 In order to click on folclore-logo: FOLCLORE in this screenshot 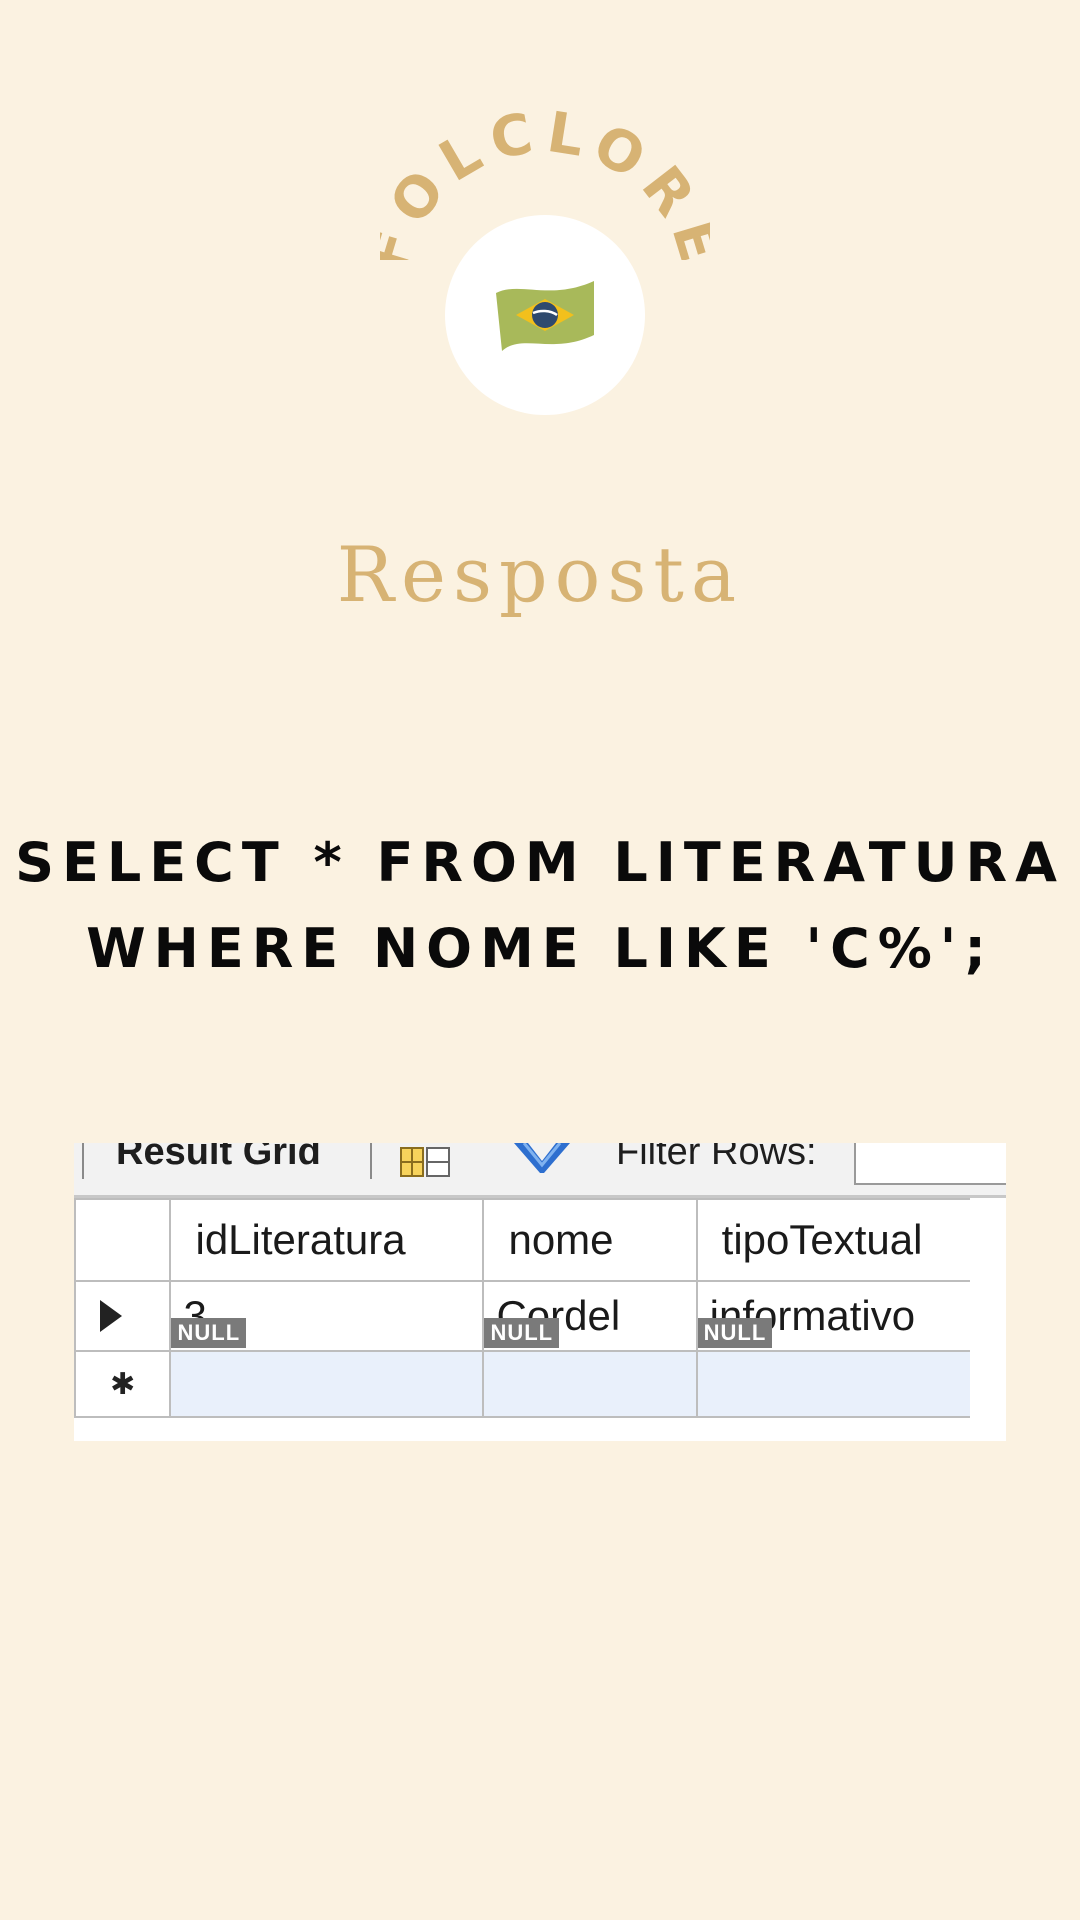, I will do `click(545, 270)`.